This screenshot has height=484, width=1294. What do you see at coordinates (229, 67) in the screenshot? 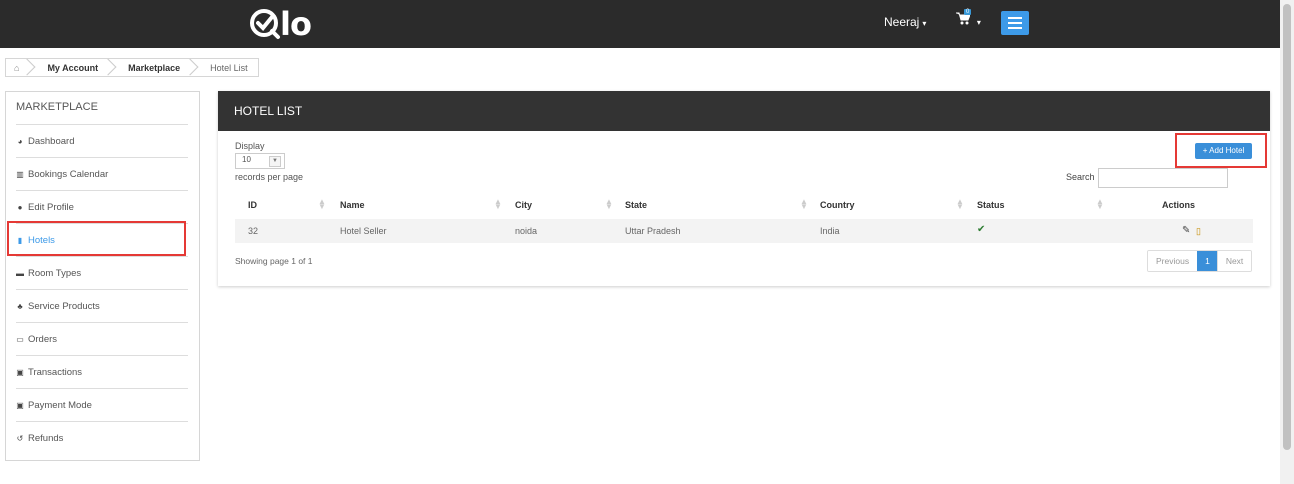
I see `breadcrumb-hotel-list: Hotel List` at bounding box center [229, 67].